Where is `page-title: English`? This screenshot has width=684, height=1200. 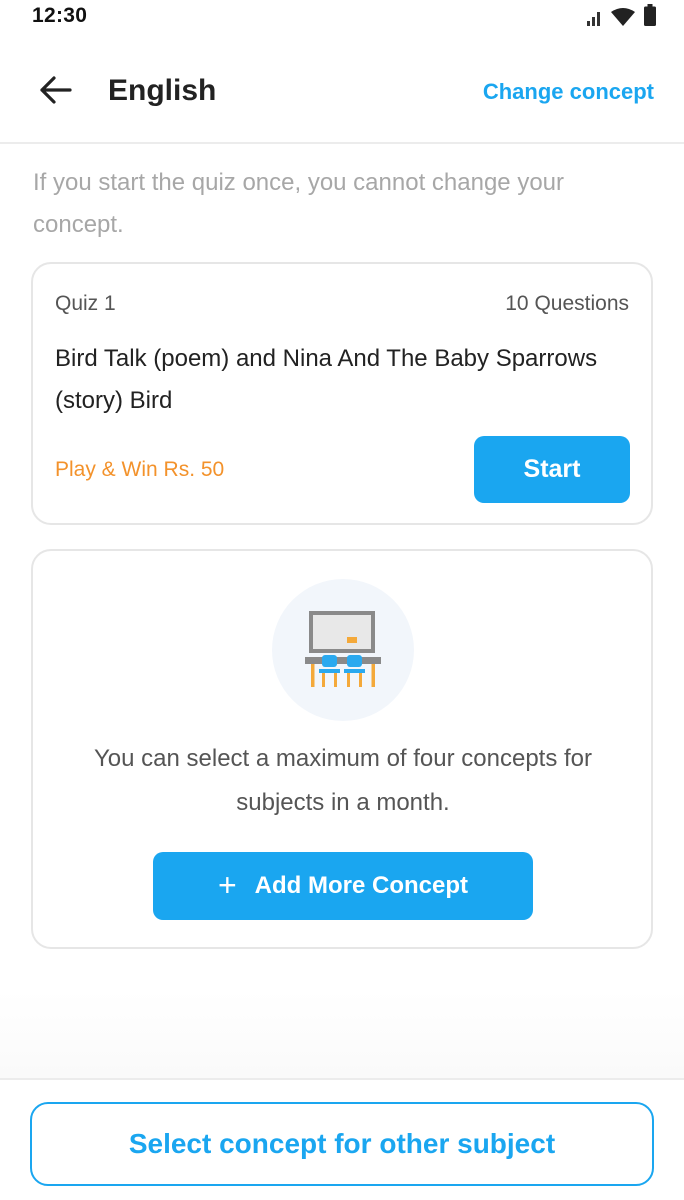 page-title: English is located at coordinates (162, 90).